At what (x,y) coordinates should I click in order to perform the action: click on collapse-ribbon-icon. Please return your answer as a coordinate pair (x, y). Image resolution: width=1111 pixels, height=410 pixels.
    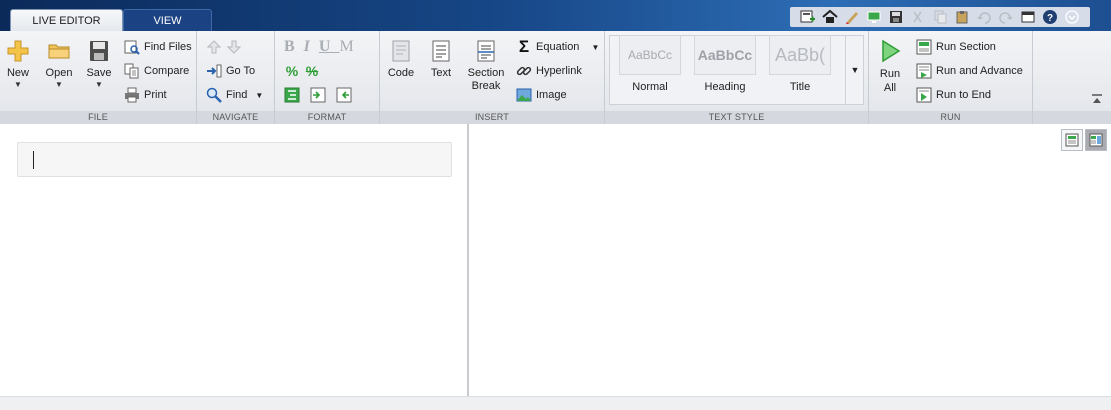
    Looking at the image, I should click on (1097, 100).